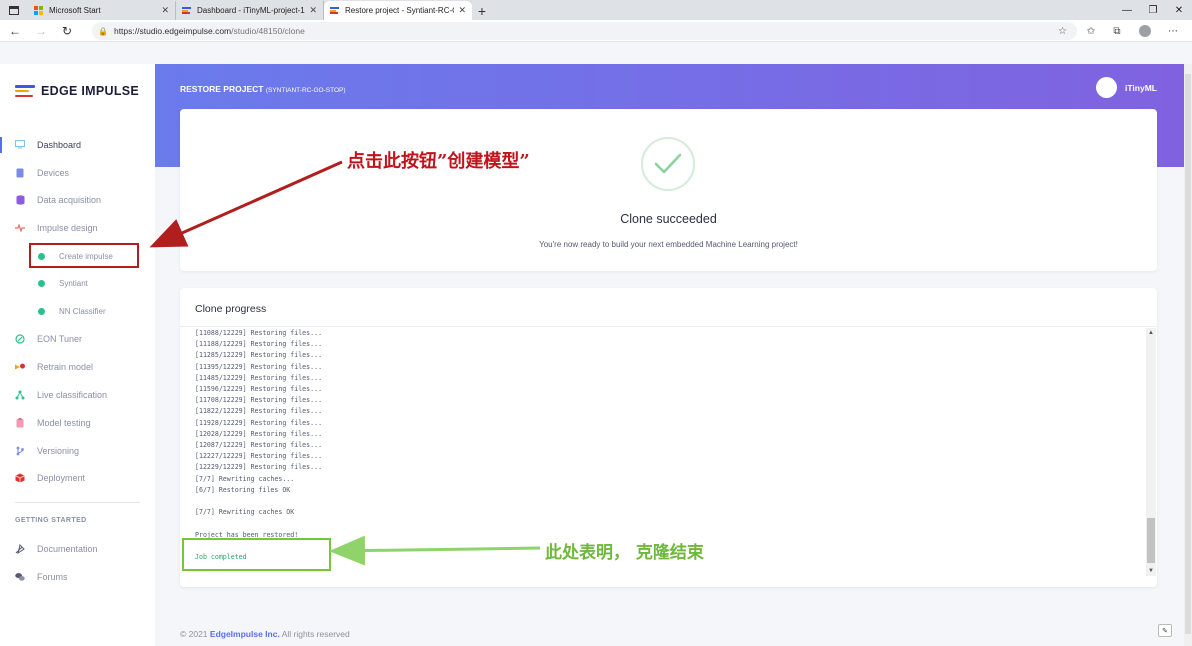  Describe the element at coordinates (1091, 31) in the screenshot. I see `favorites-icon: ✩` at that location.